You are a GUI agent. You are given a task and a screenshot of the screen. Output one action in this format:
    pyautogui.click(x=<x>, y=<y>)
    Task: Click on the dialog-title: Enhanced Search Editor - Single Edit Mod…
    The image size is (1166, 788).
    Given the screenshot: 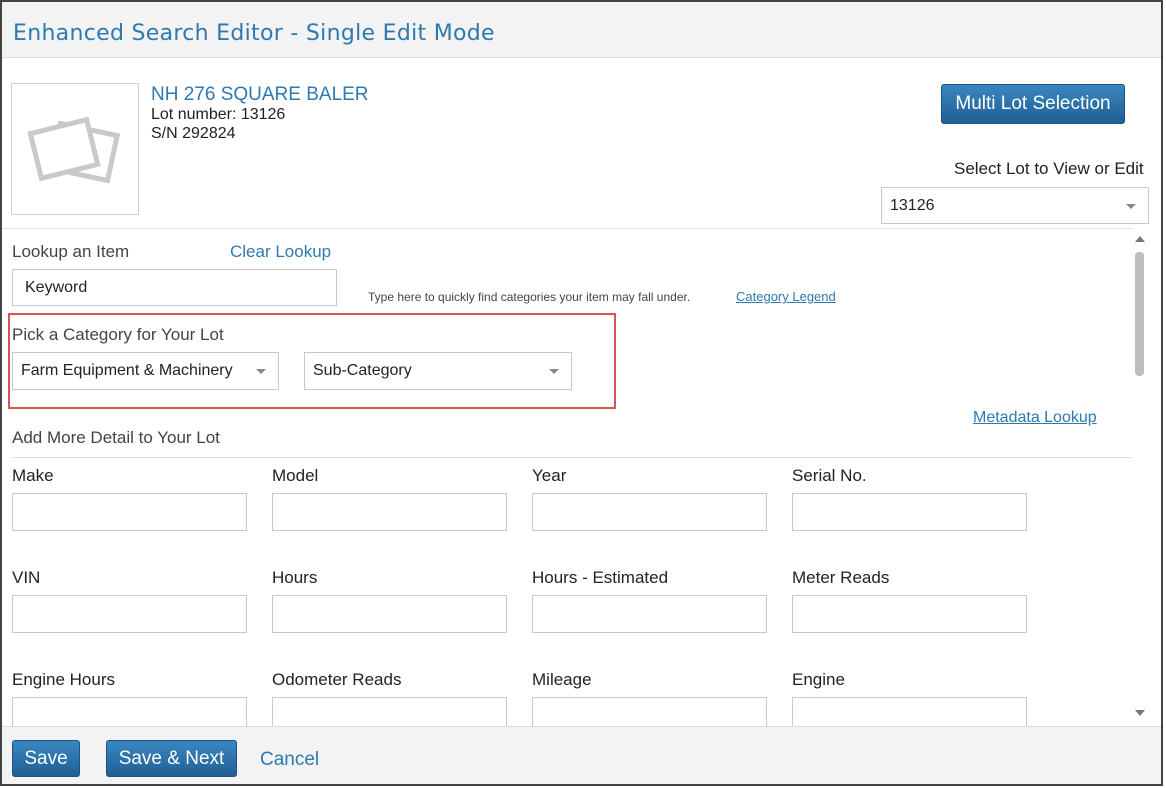 What is the action you would take?
    pyautogui.click(x=254, y=33)
    